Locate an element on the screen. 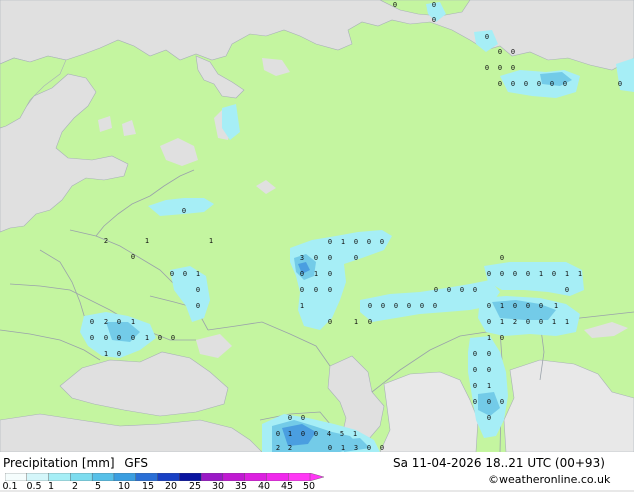 The image size is (634, 492). precip-value-label: 4 is located at coordinates (329, 434).